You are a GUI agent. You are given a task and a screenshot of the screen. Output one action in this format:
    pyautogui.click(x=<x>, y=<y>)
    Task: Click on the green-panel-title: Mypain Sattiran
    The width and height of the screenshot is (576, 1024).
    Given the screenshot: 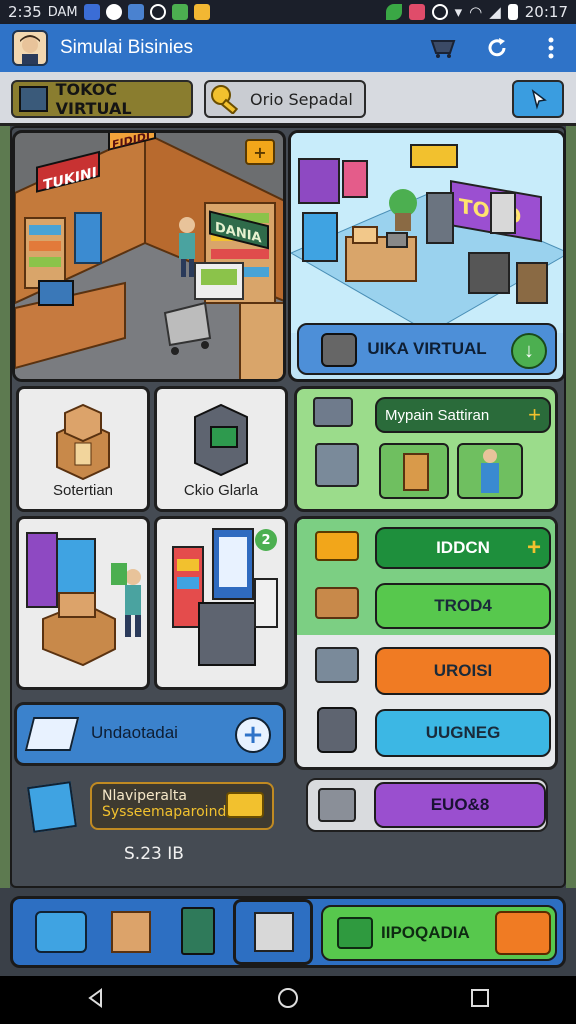 What is the action you would take?
    pyautogui.click(x=437, y=415)
    